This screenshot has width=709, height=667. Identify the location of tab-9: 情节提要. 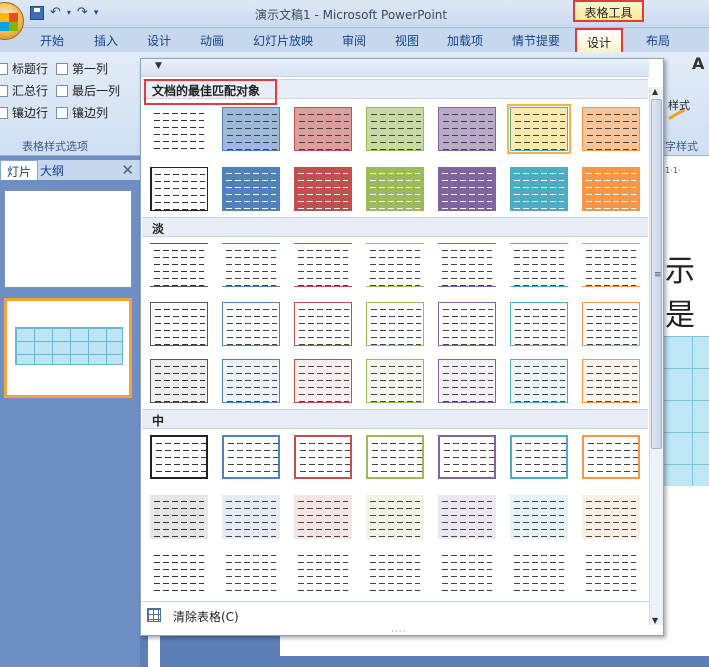
(536, 40).